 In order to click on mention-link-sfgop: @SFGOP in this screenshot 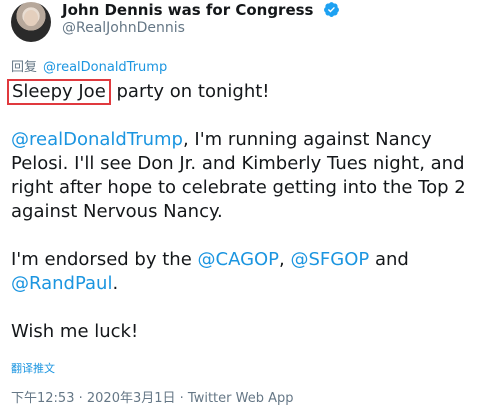, I will do `click(330, 259)`.